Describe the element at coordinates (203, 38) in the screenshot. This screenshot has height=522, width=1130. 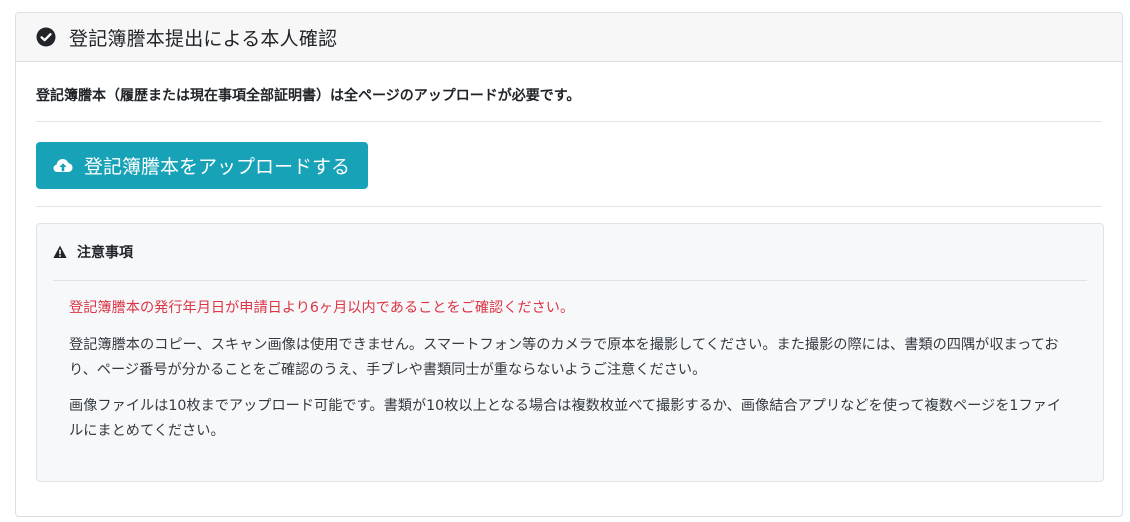
I see `card-title: 登記簿謄本提出による本人確認` at that location.